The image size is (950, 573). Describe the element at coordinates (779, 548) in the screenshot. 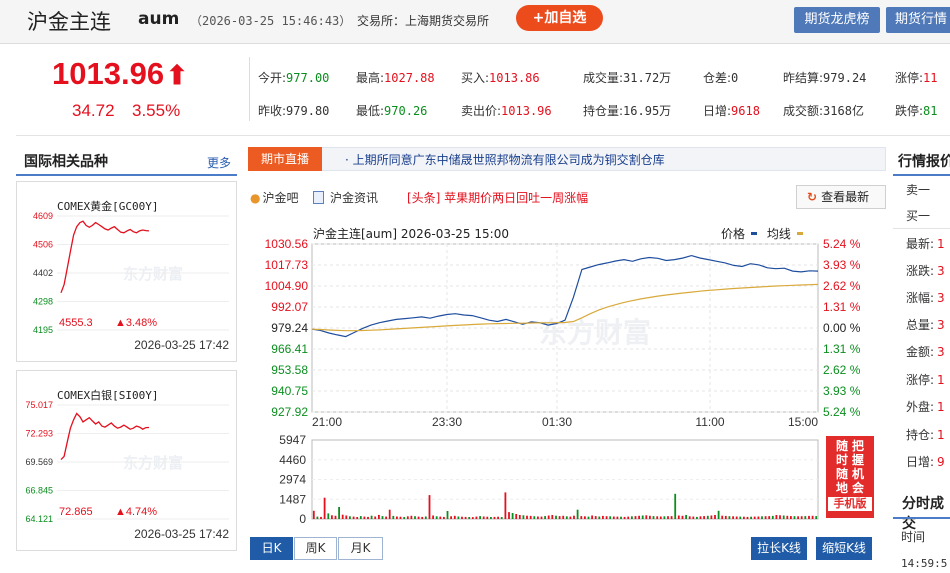

I see `lengthen-kline-button: 拉长K线` at that location.